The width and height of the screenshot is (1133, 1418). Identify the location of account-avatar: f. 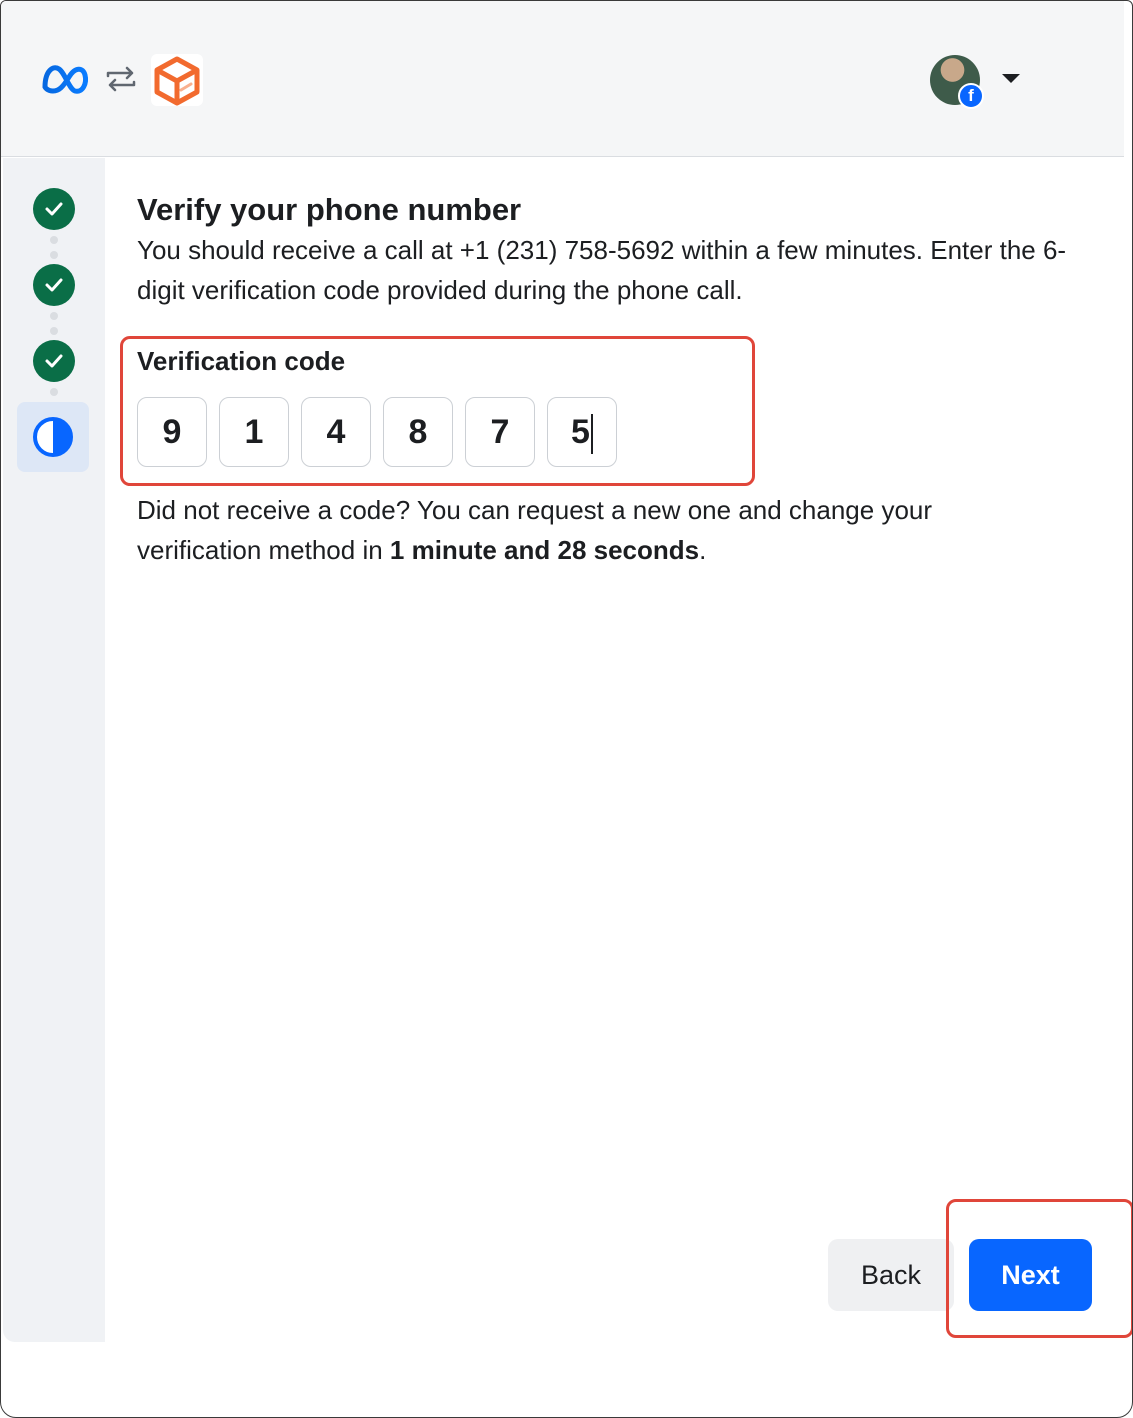
(957, 82).